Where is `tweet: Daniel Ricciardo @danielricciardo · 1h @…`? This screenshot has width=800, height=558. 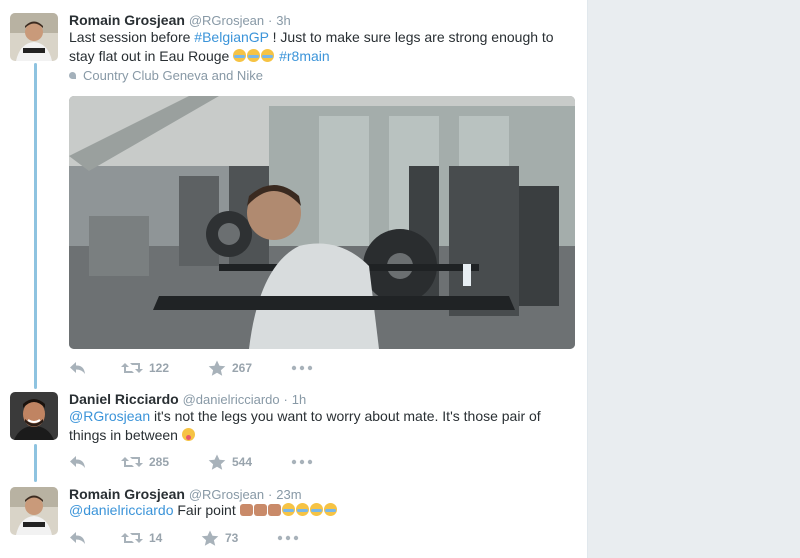
tweet: Daniel Ricciardo @danielricciardo · 1h @… is located at coordinates (293, 432).